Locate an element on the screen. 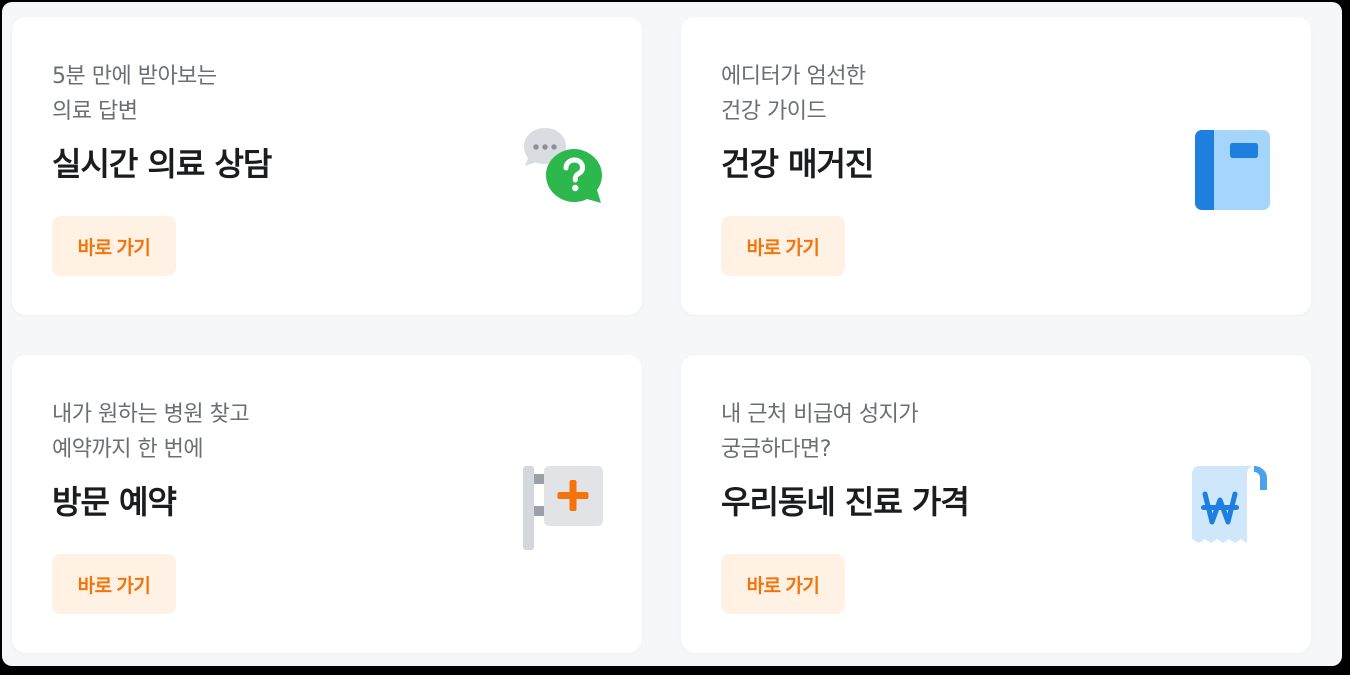 This screenshot has width=1350, height=675. card-subtitle: 에디터가 엄선한 건강 가이드 is located at coordinates (931, 94).